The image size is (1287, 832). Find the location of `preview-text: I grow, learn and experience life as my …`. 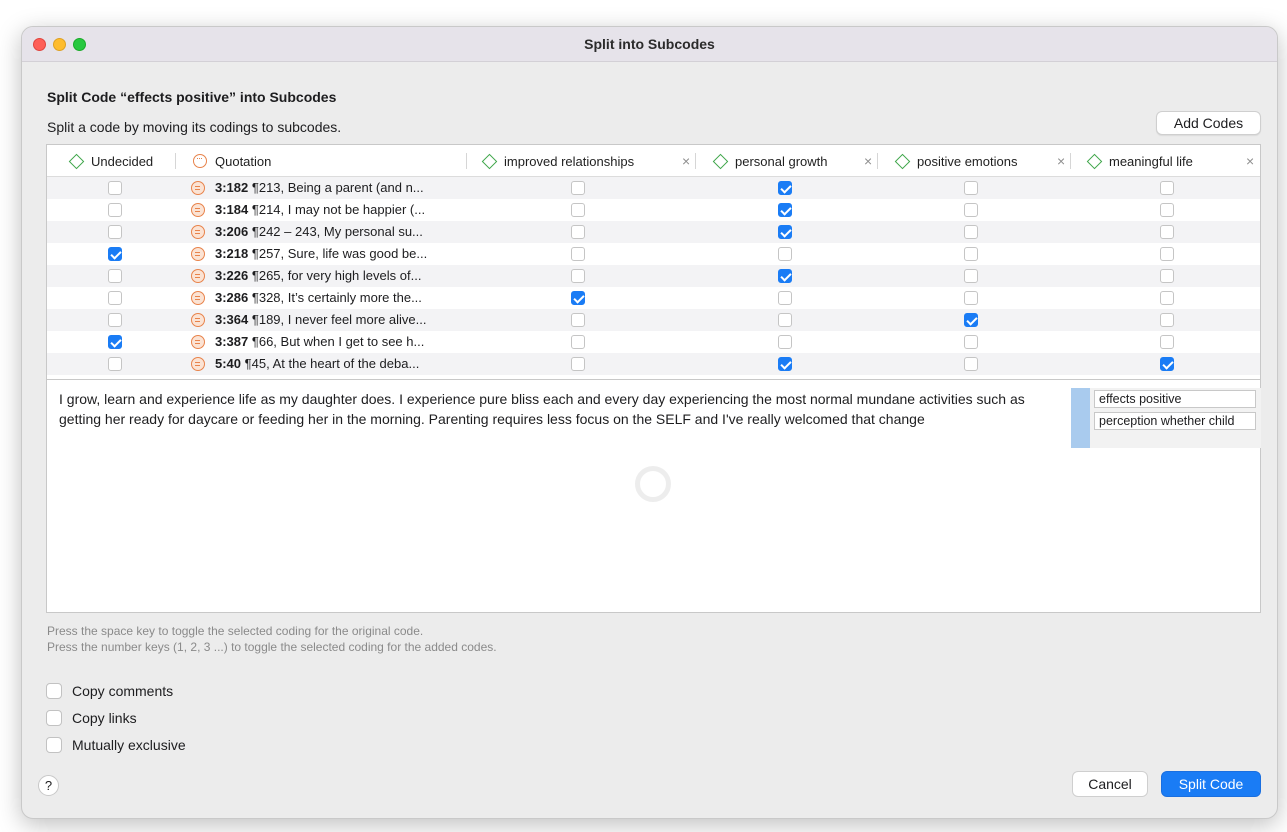

preview-text: I grow, learn and experience life as my … is located at coordinates (542, 409).